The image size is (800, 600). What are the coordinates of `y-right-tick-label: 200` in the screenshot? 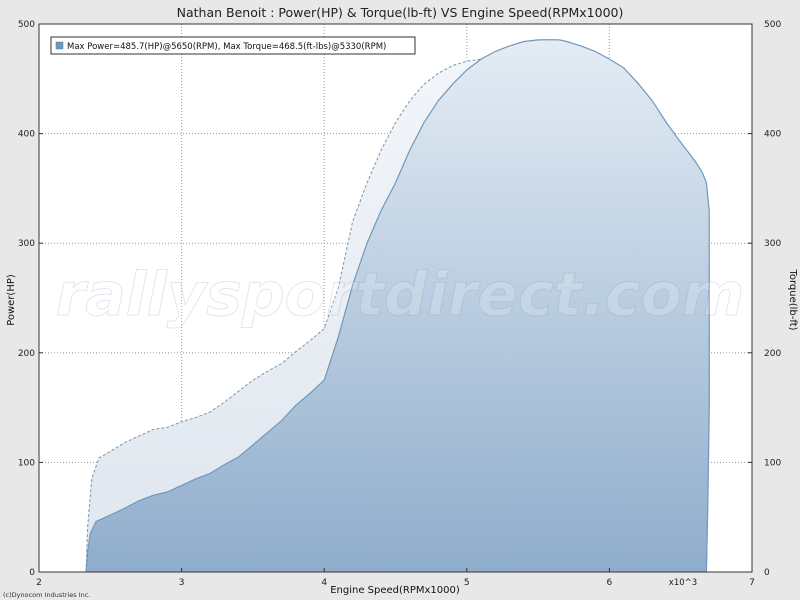 It's located at (772, 354).